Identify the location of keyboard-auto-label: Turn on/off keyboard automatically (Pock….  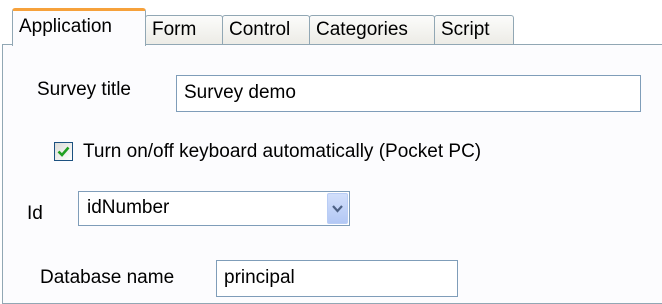
(282, 152).